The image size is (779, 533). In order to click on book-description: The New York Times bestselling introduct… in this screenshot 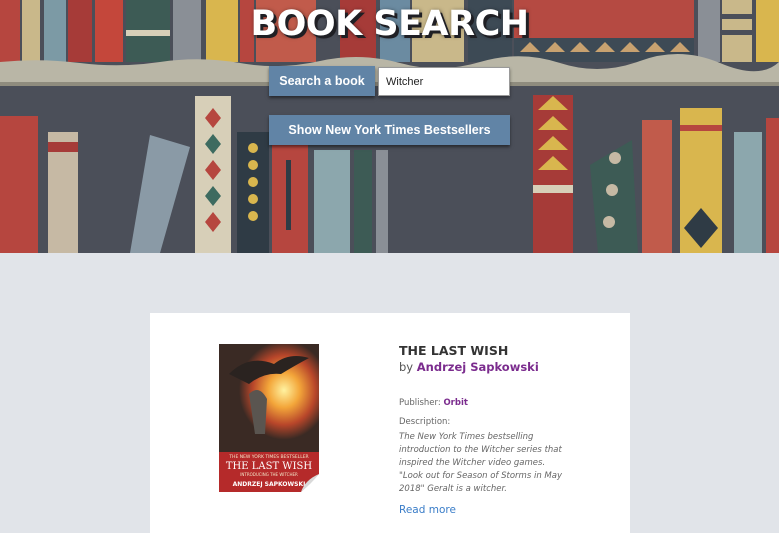, I will do `click(480, 463)`.